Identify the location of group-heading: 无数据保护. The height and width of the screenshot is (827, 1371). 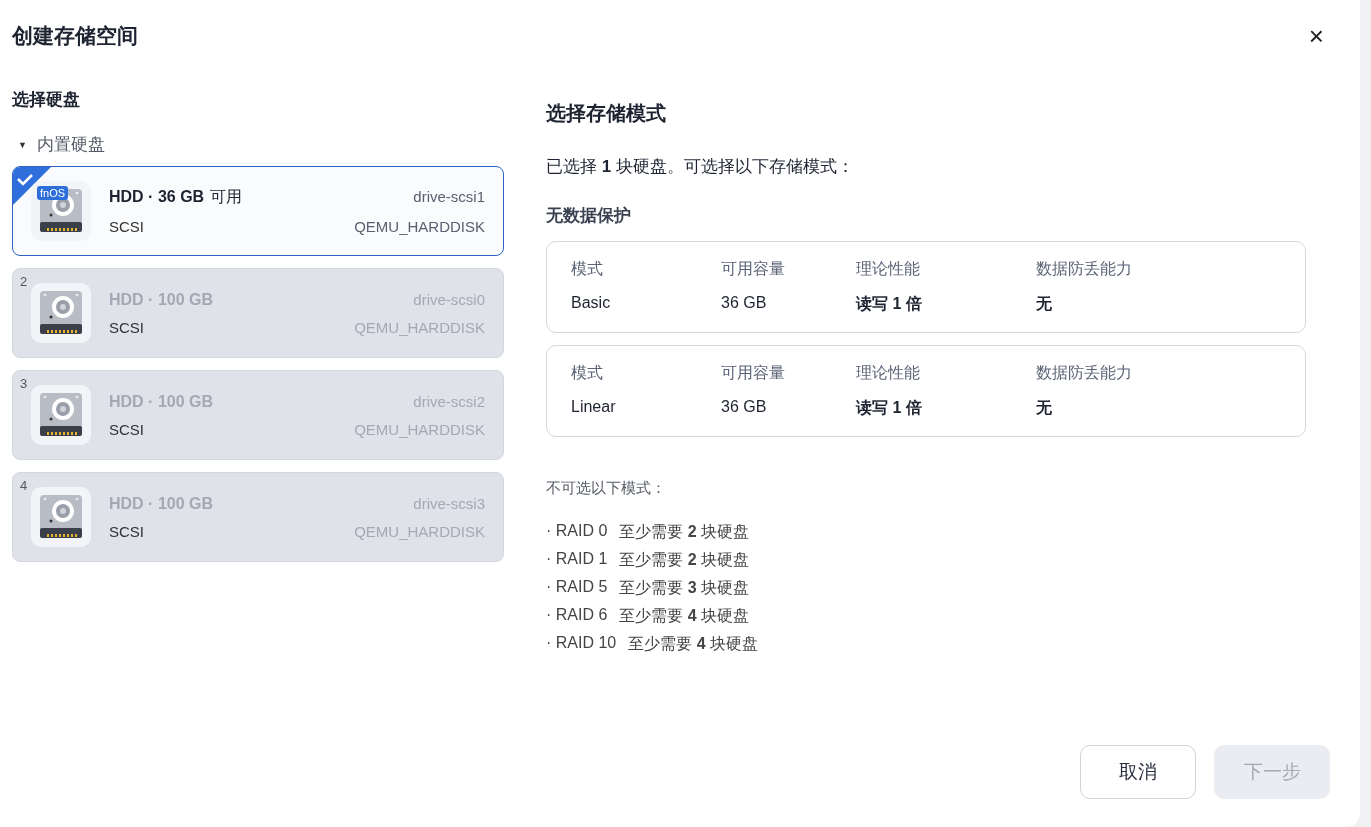
(589, 216).